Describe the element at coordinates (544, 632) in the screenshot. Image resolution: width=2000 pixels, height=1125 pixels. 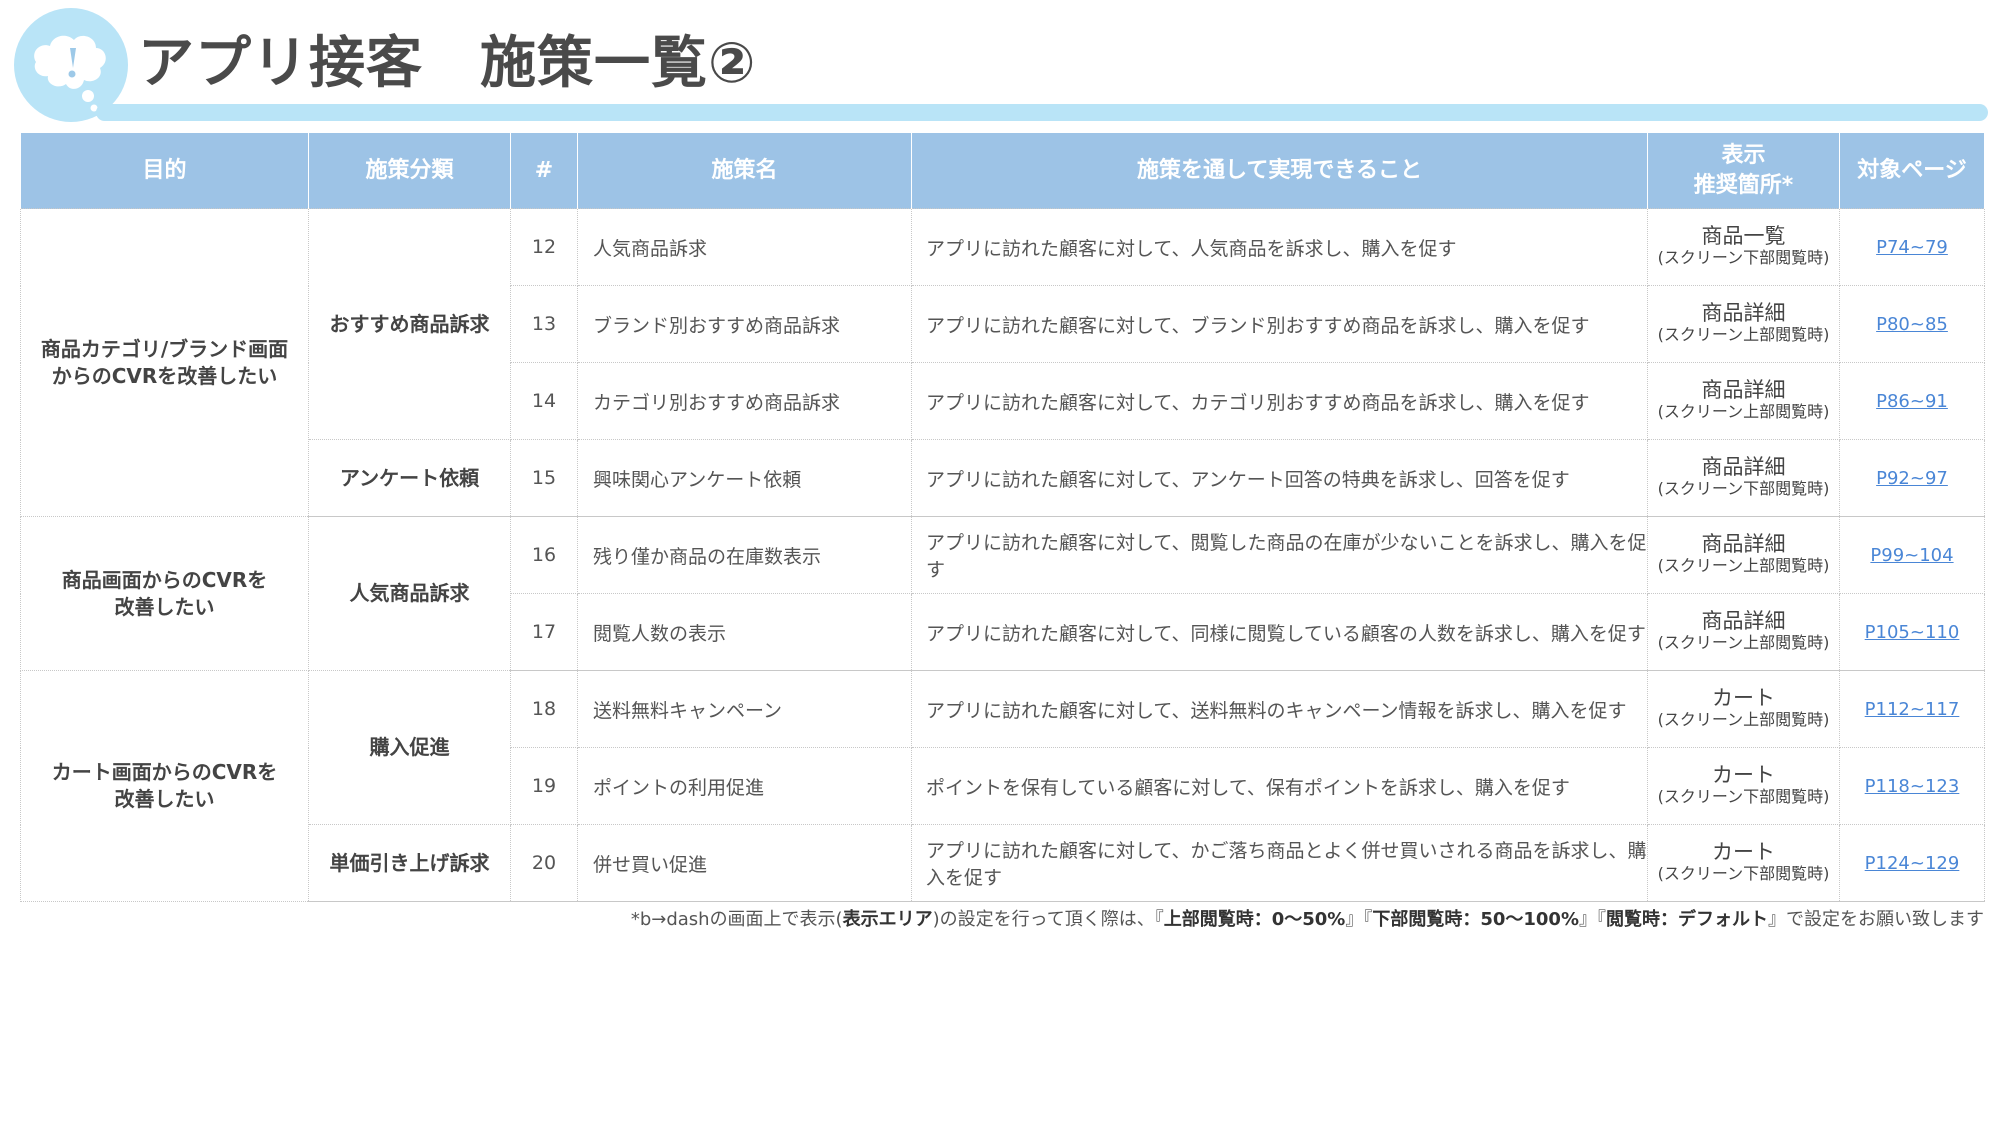
I see `measure-number: 17` at that location.